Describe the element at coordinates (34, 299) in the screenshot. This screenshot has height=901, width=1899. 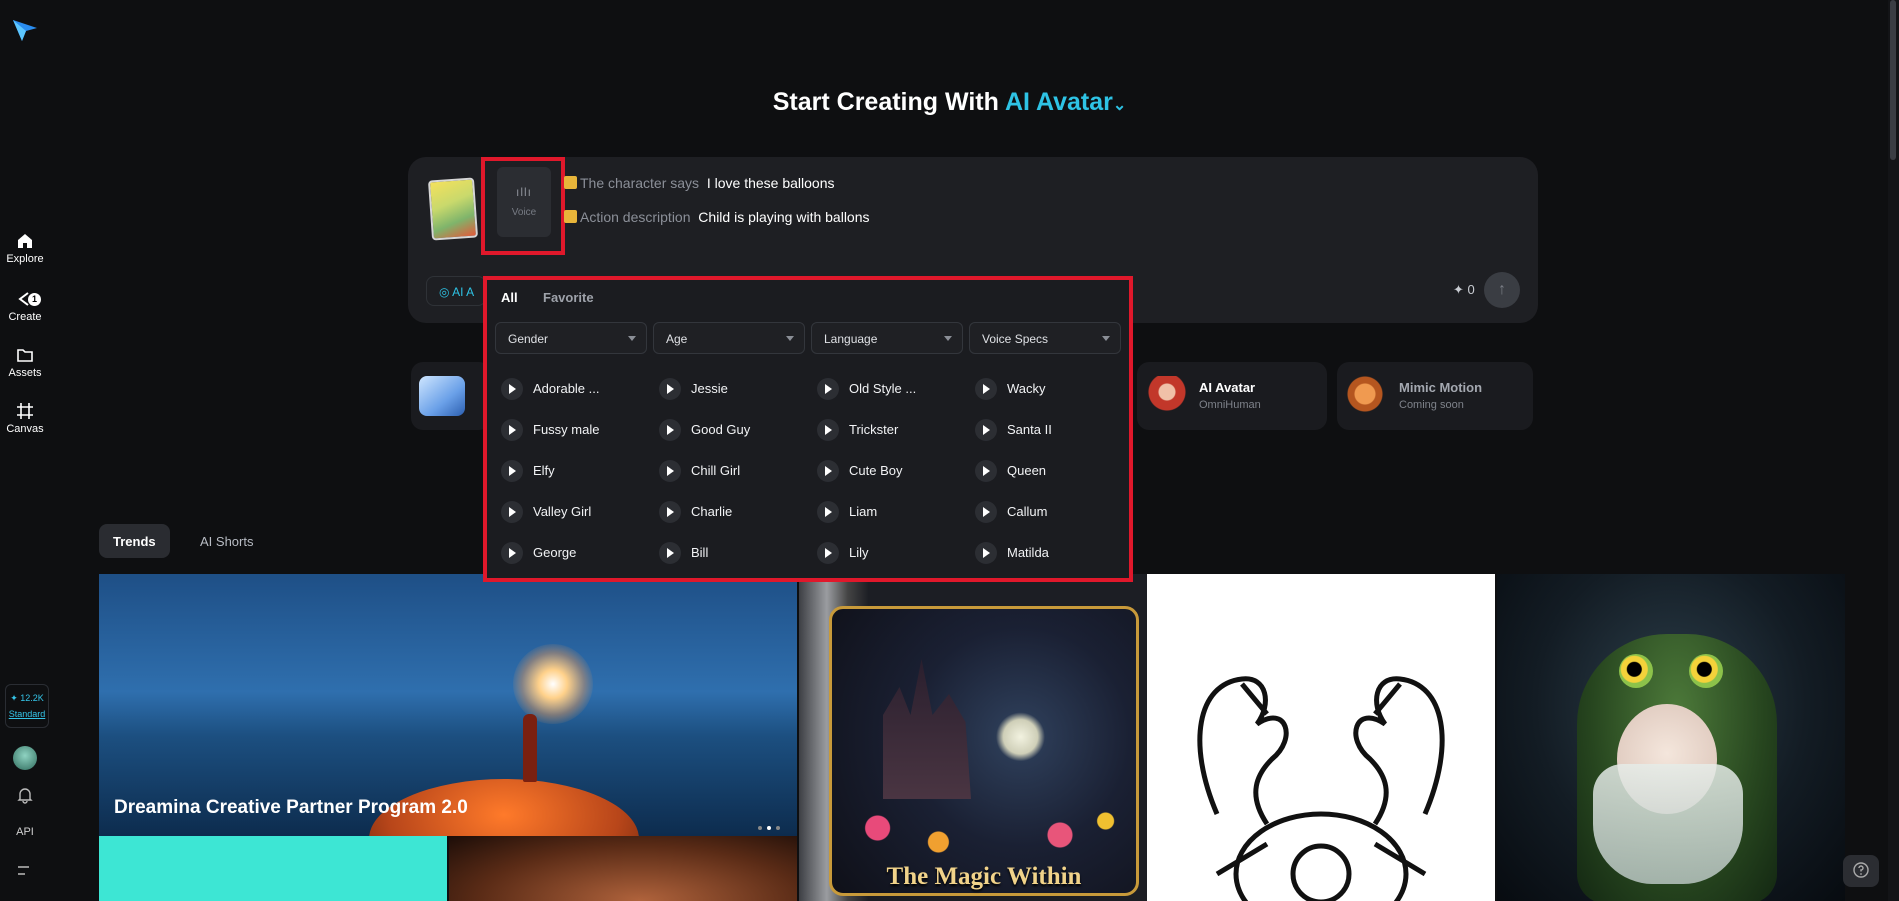
I see `create-badge: 1` at that location.